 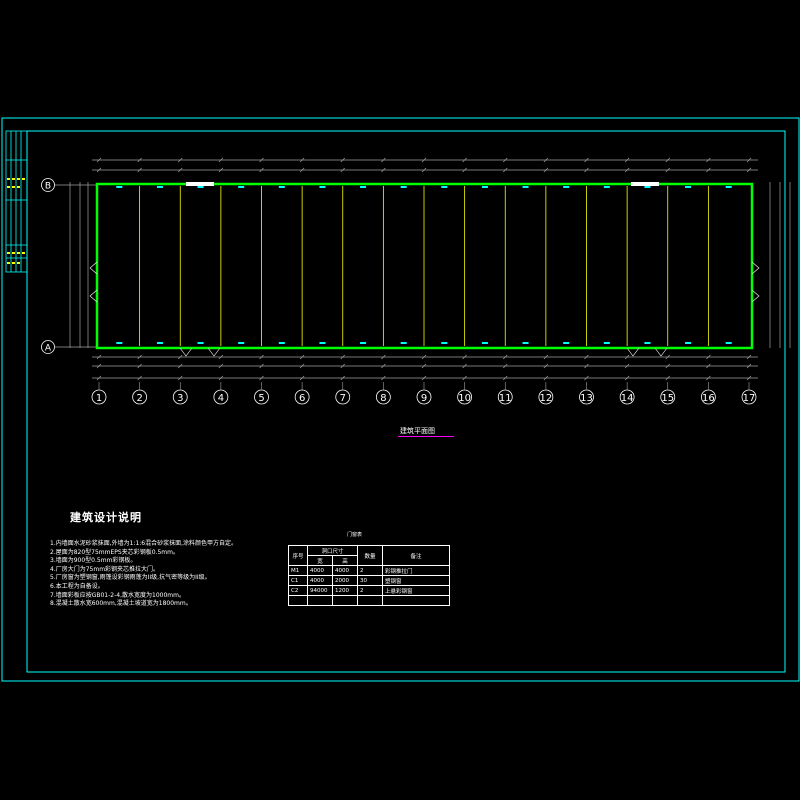 I want to click on column-grid-lines, so click(x=424, y=266).